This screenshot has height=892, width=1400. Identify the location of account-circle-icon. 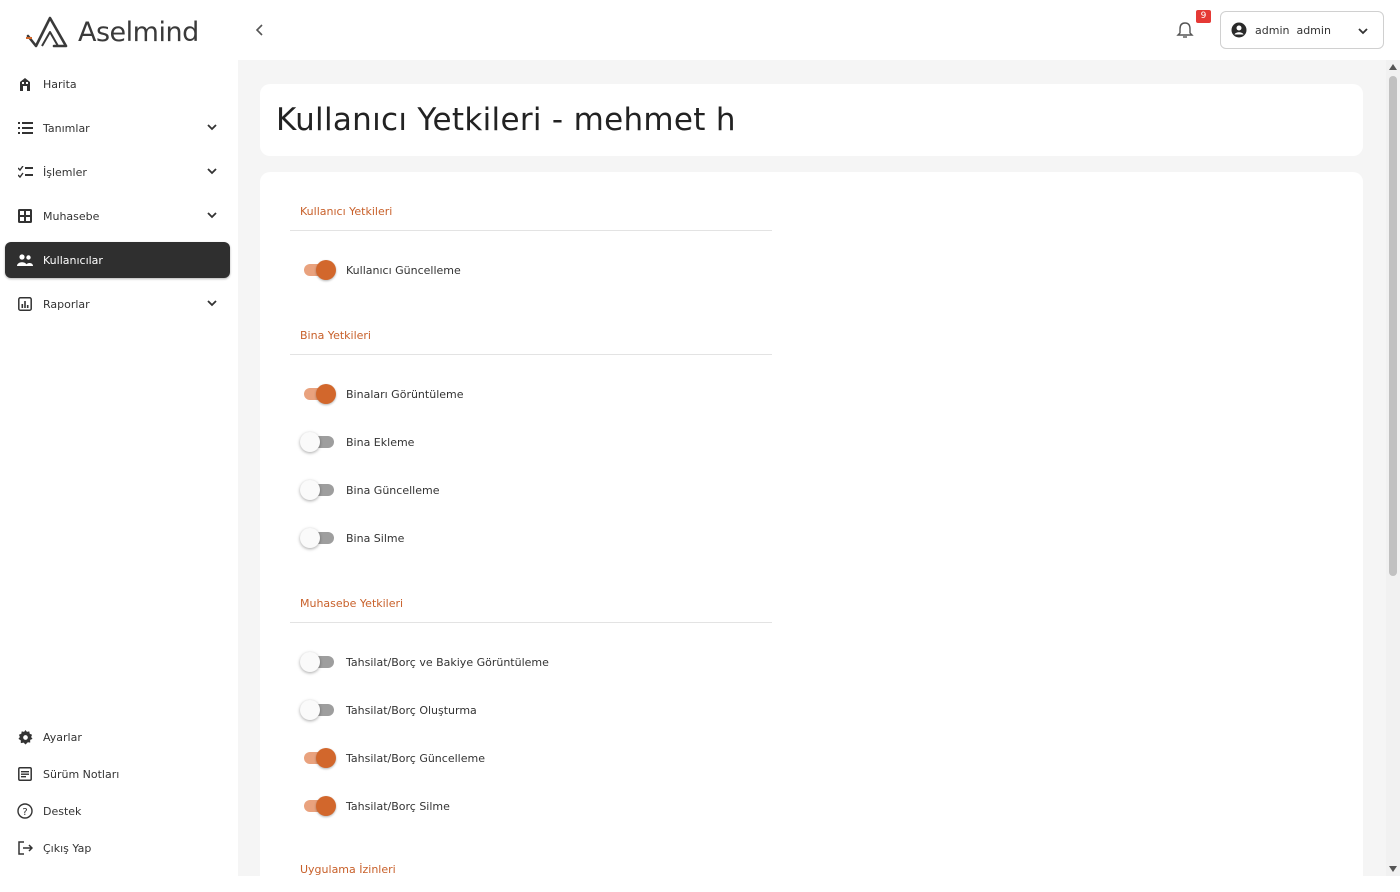
(1239, 30).